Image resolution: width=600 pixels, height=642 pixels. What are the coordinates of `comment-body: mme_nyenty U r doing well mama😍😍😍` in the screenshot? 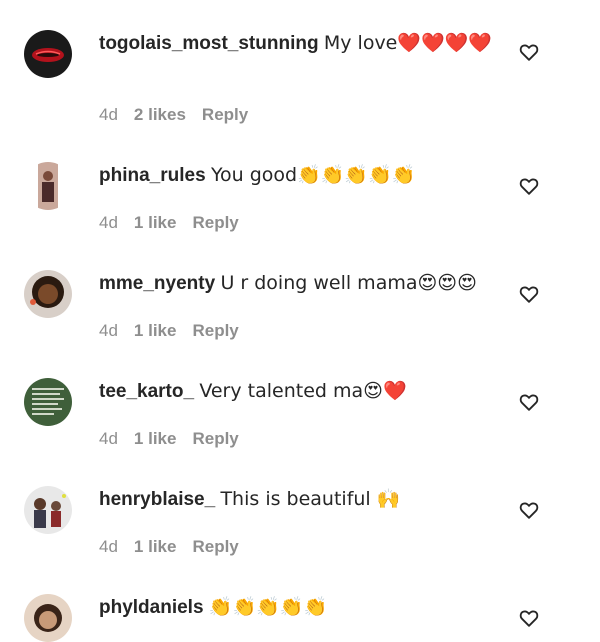 It's located at (299, 283).